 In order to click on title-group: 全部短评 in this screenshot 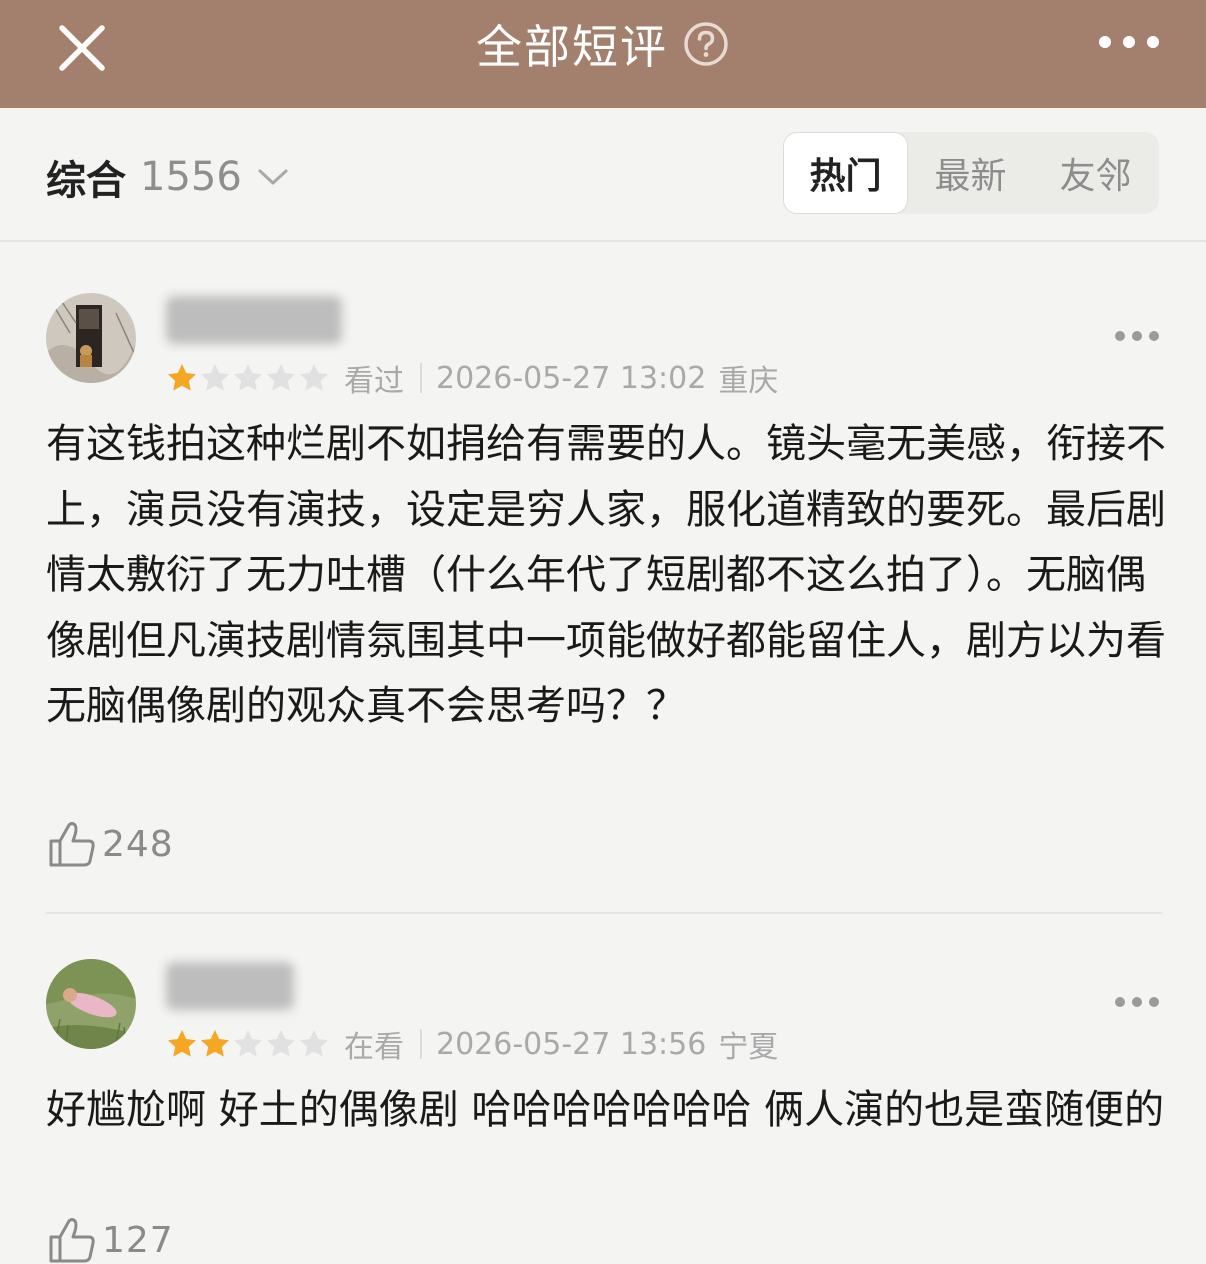, I will do `click(603, 44)`.